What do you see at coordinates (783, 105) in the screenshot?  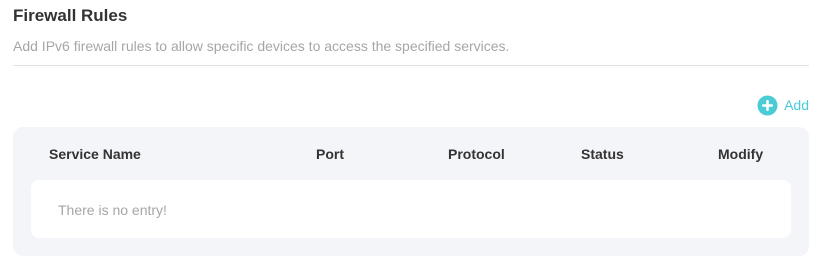 I see `add-button: Add` at bounding box center [783, 105].